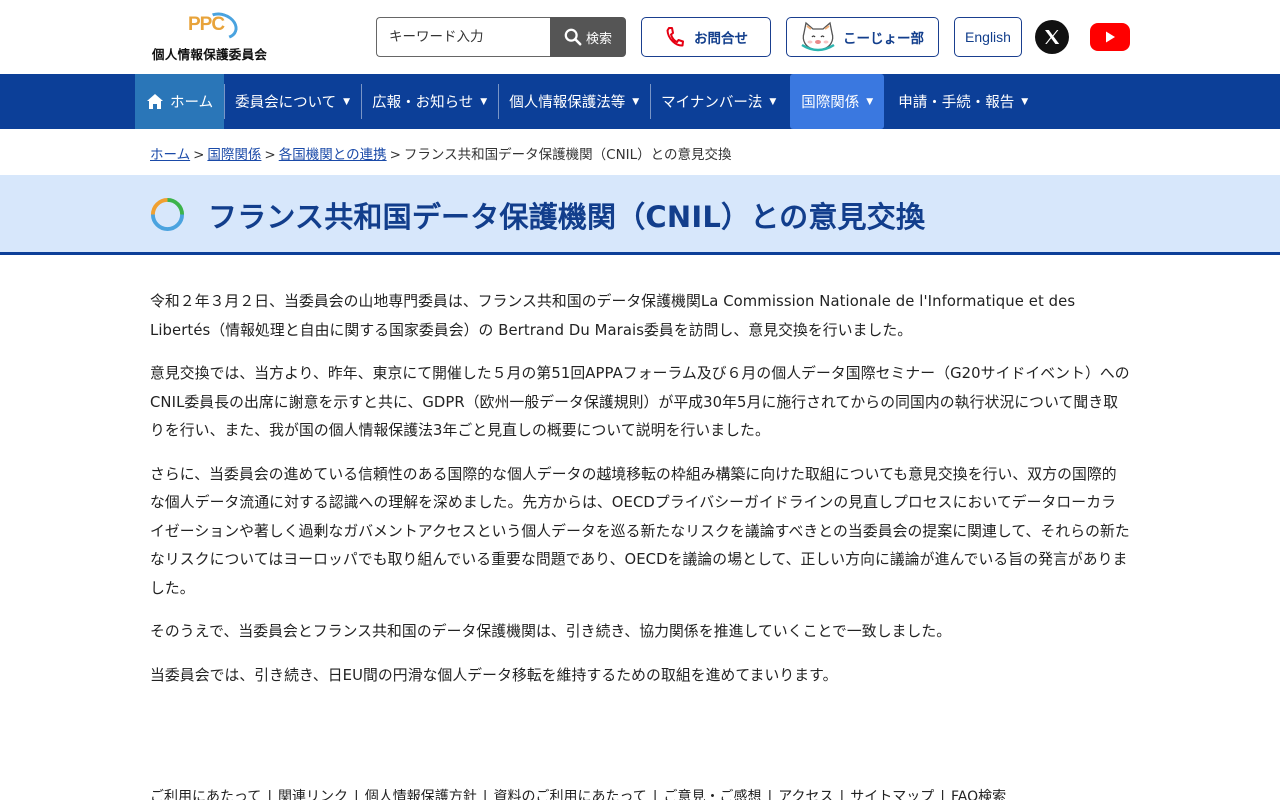  What do you see at coordinates (805, 794) in the screenshot?
I see `footer-link-access: アクセス` at bounding box center [805, 794].